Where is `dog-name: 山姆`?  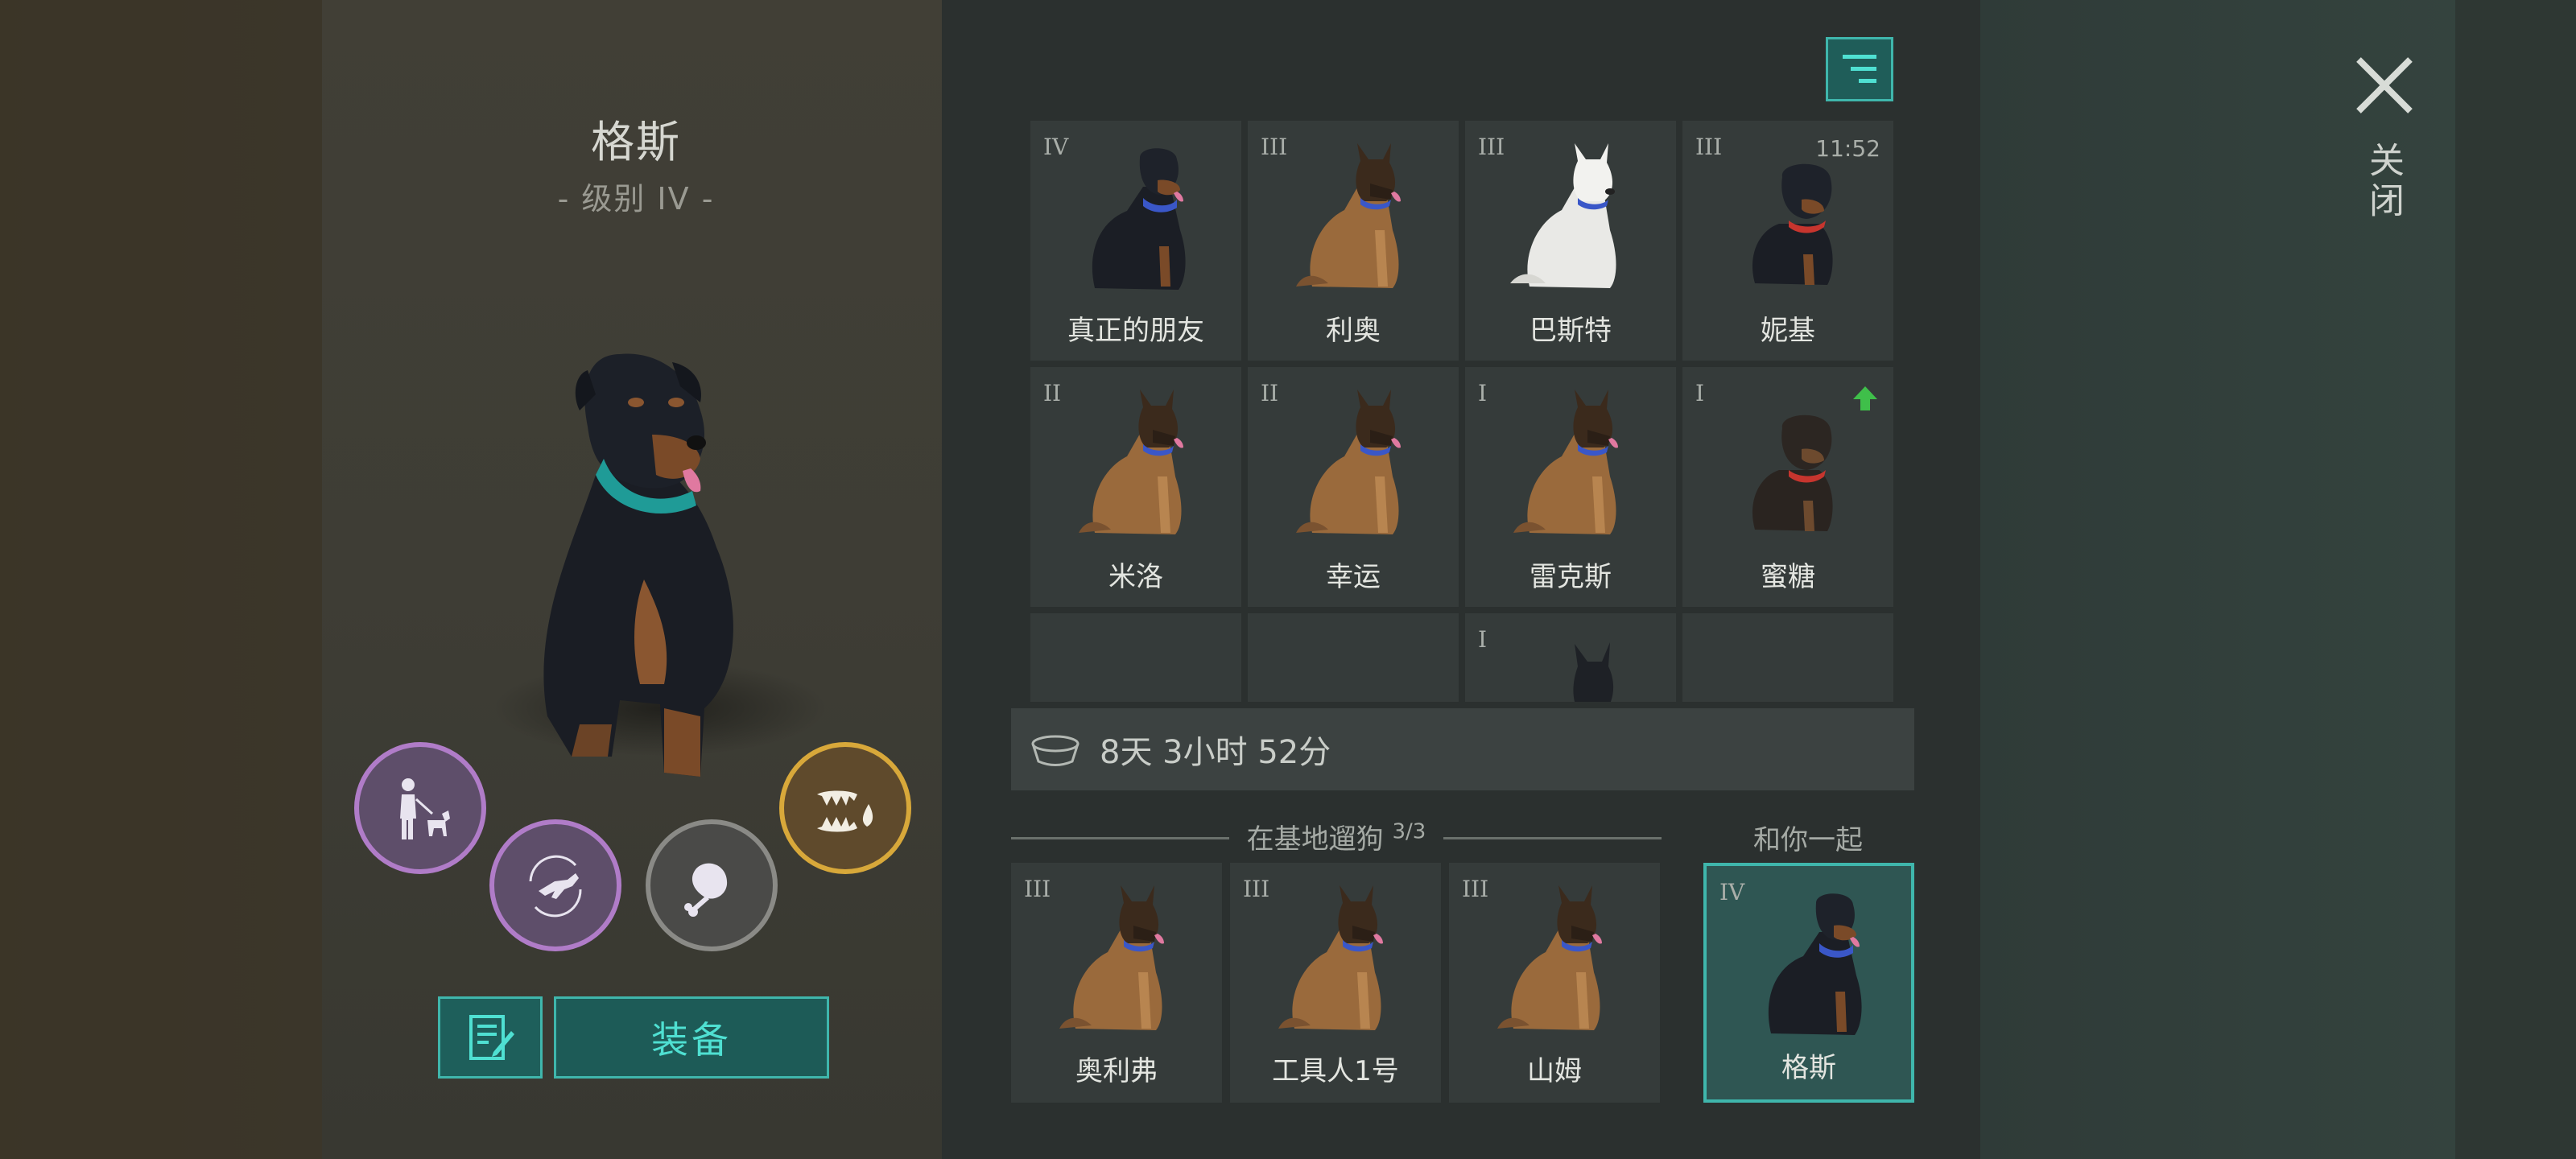
dog-name: 山姆 is located at coordinates (1554, 1071).